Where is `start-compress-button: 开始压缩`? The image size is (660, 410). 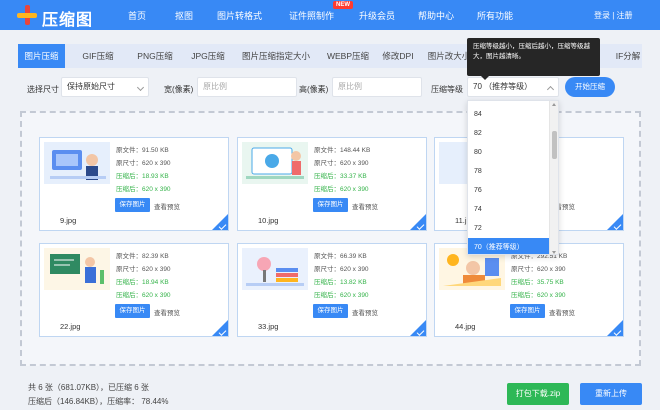 start-compress-button: 开始压缩 is located at coordinates (590, 87).